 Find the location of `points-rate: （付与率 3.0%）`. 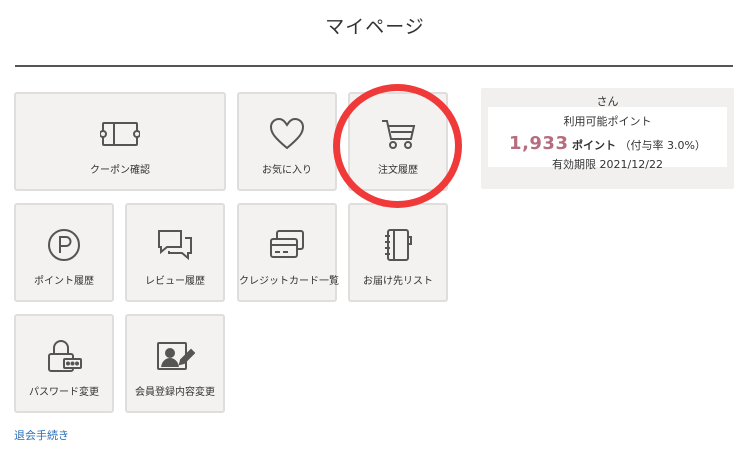

points-rate: （付与率 3.0%） is located at coordinates (662, 145).